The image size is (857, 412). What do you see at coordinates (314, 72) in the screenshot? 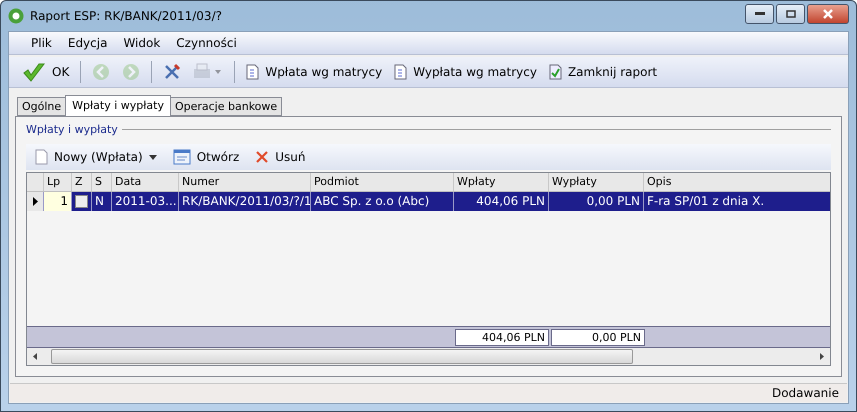
I see `toolbar-button: Wpłata wg matrycy` at bounding box center [314, 72].